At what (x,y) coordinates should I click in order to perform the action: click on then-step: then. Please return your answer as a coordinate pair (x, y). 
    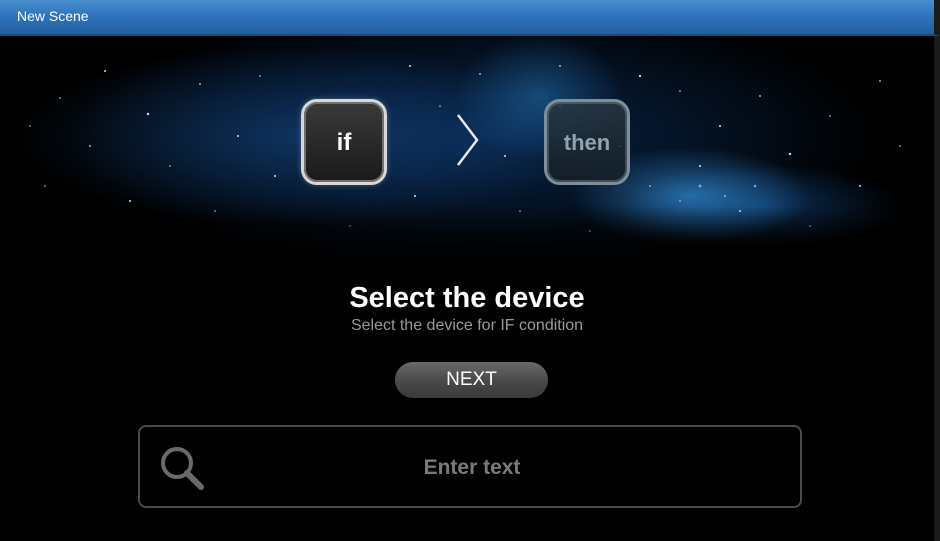
    Looking at the image, I should click on (587, 142).